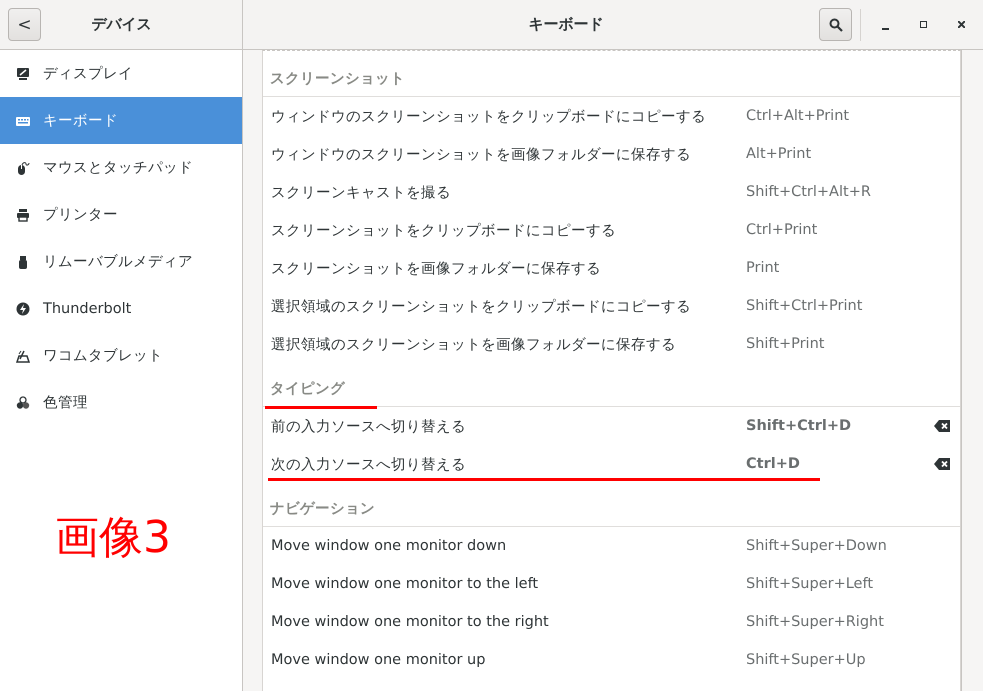 This screenshot has width=983, height=692. Describe the element at coordinates (410, 622) in the screenshot. I see `action-label: Move window one monitor to the right` at that location.